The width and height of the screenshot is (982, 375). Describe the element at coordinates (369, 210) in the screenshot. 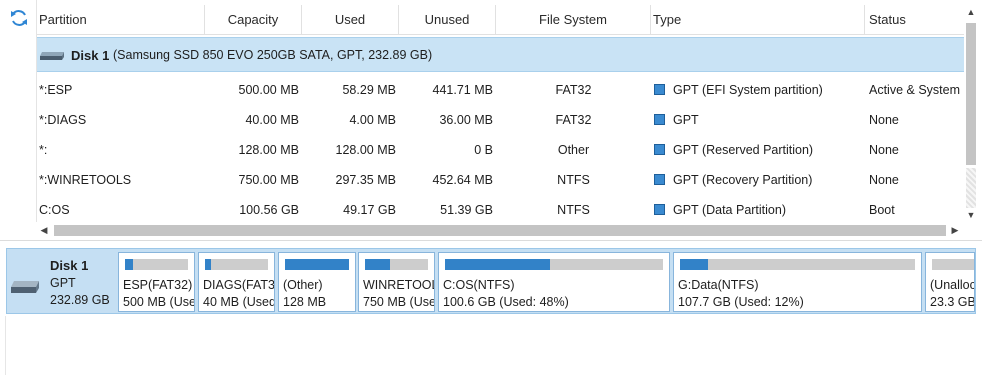

I see `partition-used: 49.17 GB` at that location.